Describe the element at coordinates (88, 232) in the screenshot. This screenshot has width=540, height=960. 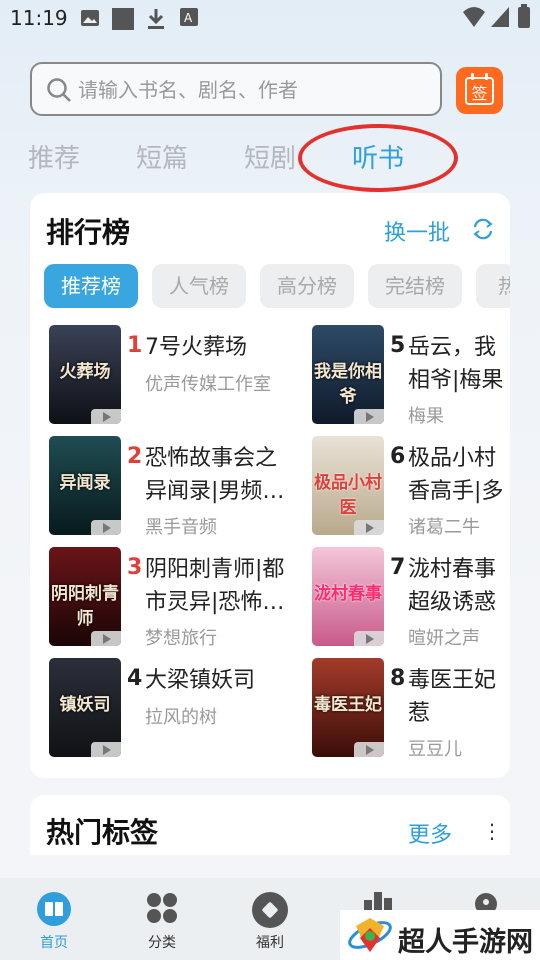
I see `ranking-title: 排行榜` at that location.